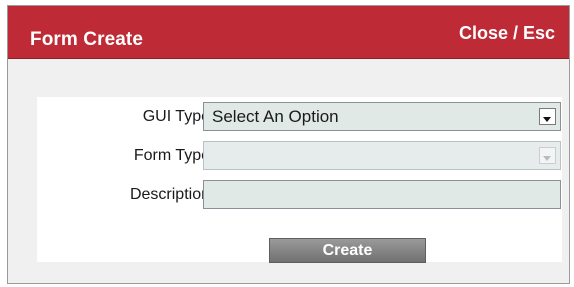 Image resolution: width=574 pixels, height=287 pixels. Describe the element at coordinates (507, 33) in the screenshot. I see `close-button: Close / Esc` at that location.